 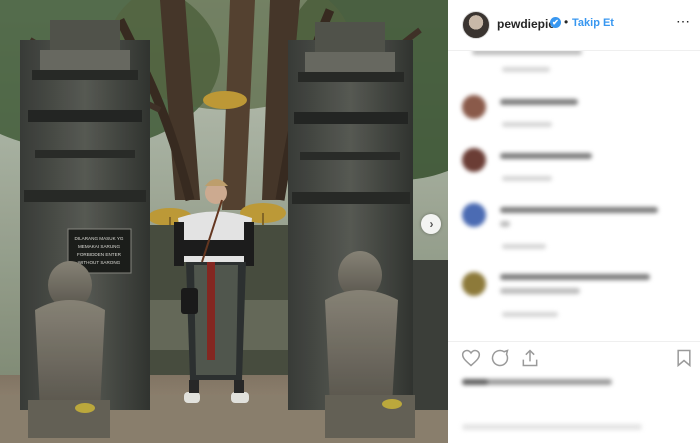 I want to click on heart-icon, so click(x=471, y=358).